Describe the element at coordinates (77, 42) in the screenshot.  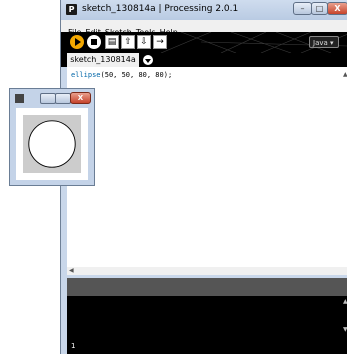
I see `run-button` at that location.